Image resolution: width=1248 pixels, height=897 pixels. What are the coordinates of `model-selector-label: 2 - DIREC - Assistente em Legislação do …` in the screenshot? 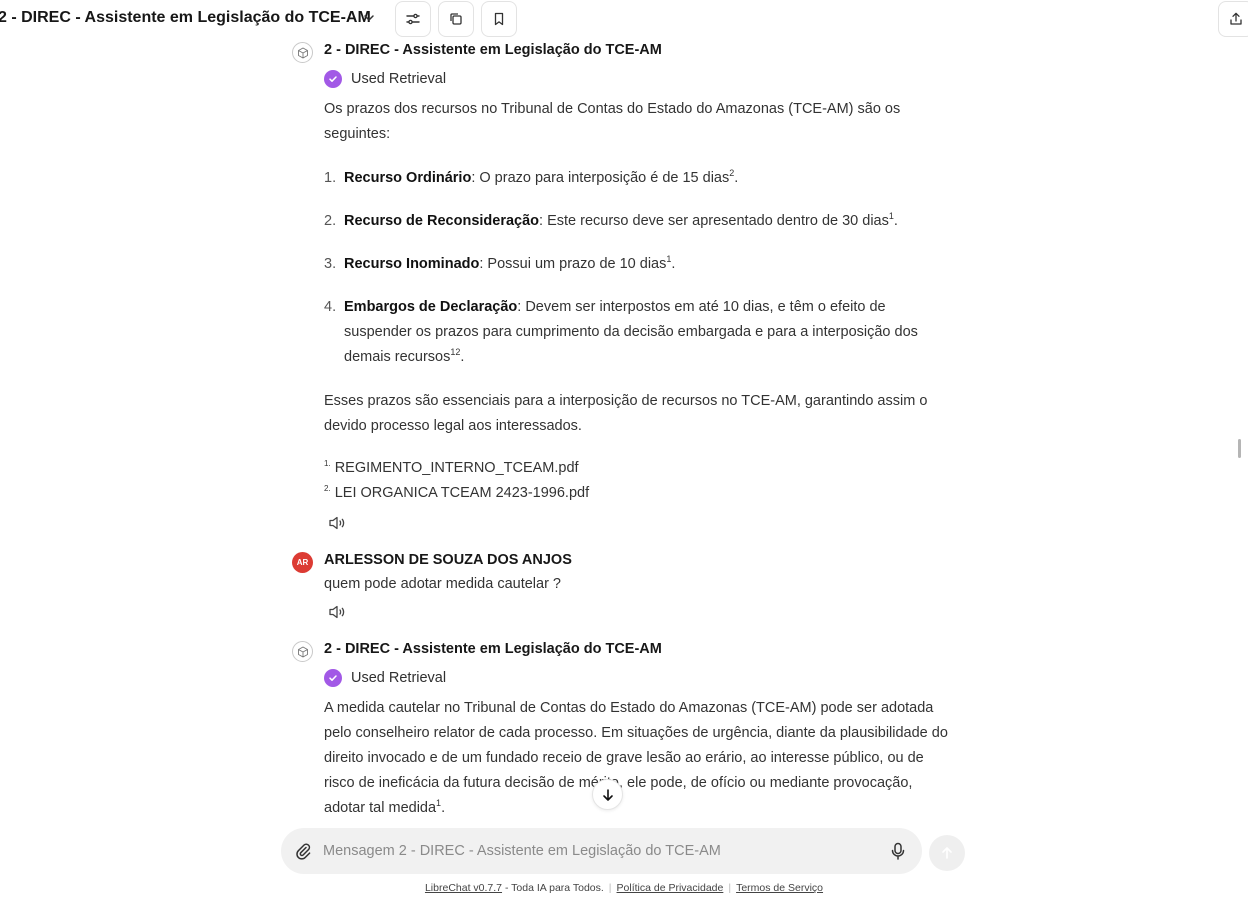 It's located at (185, 18).